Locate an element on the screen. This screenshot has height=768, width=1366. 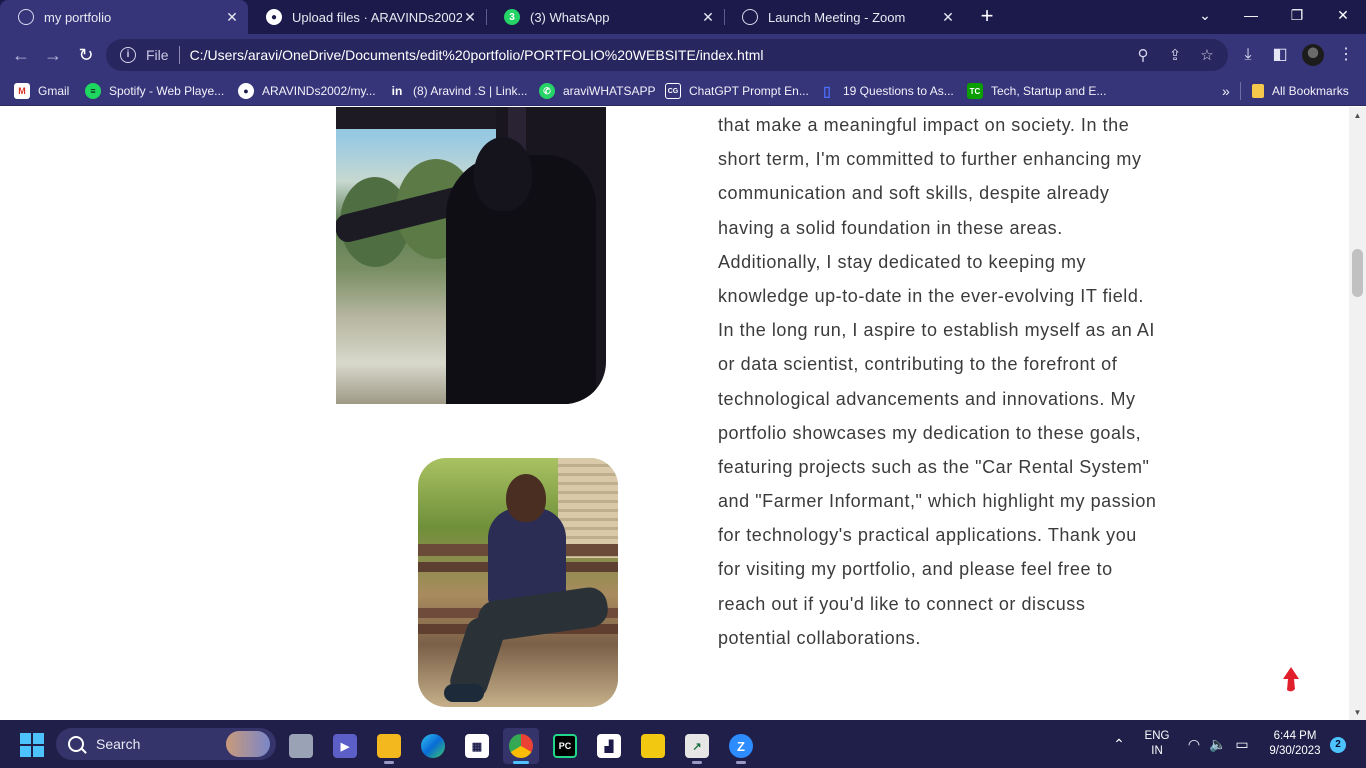
tab-search-chevron-icon: ⌄ is located at coordinates (1205, 16).